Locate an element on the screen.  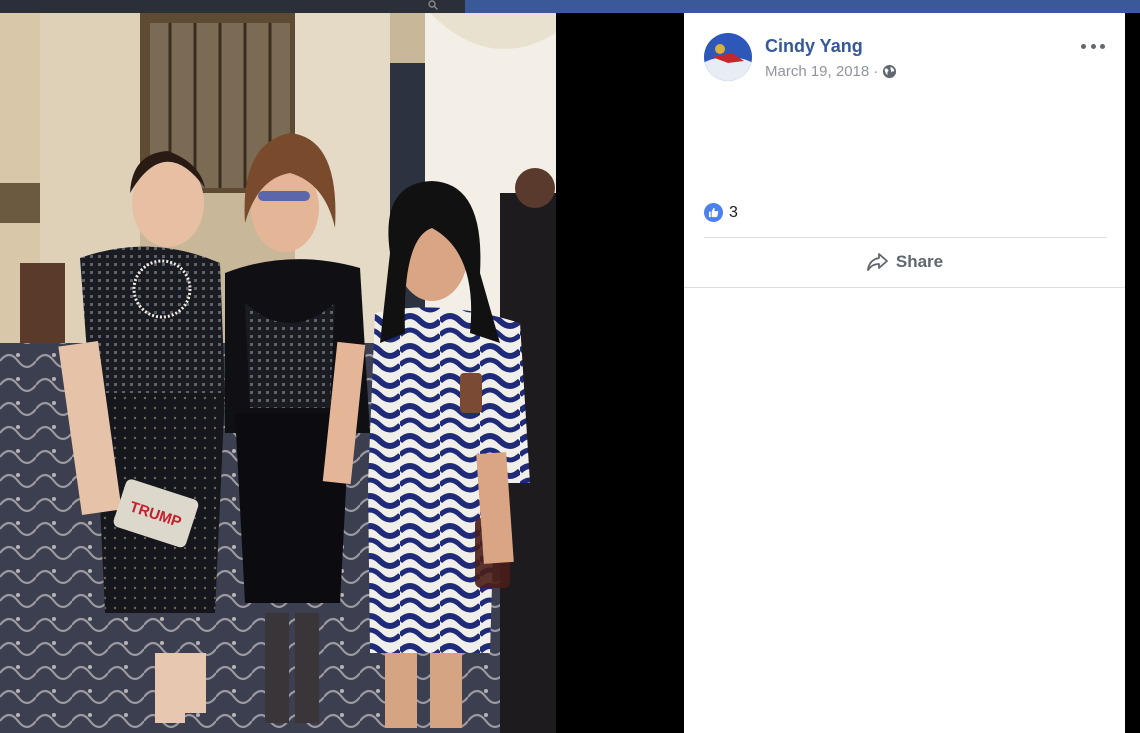
search-icon is located at coordinates (433, 5).